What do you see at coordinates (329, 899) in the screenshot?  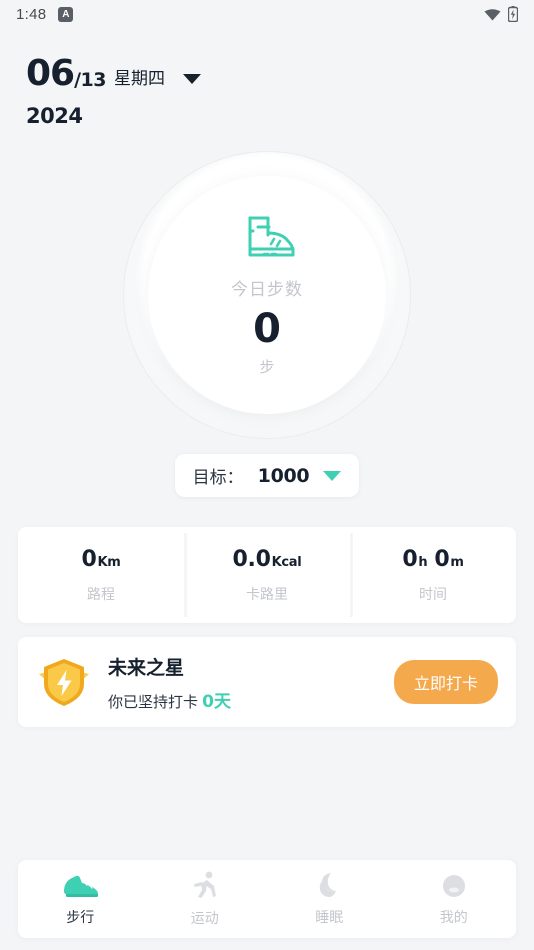 I see `nav-item-sleep: 睡眠` at bounding box center [329, 899].